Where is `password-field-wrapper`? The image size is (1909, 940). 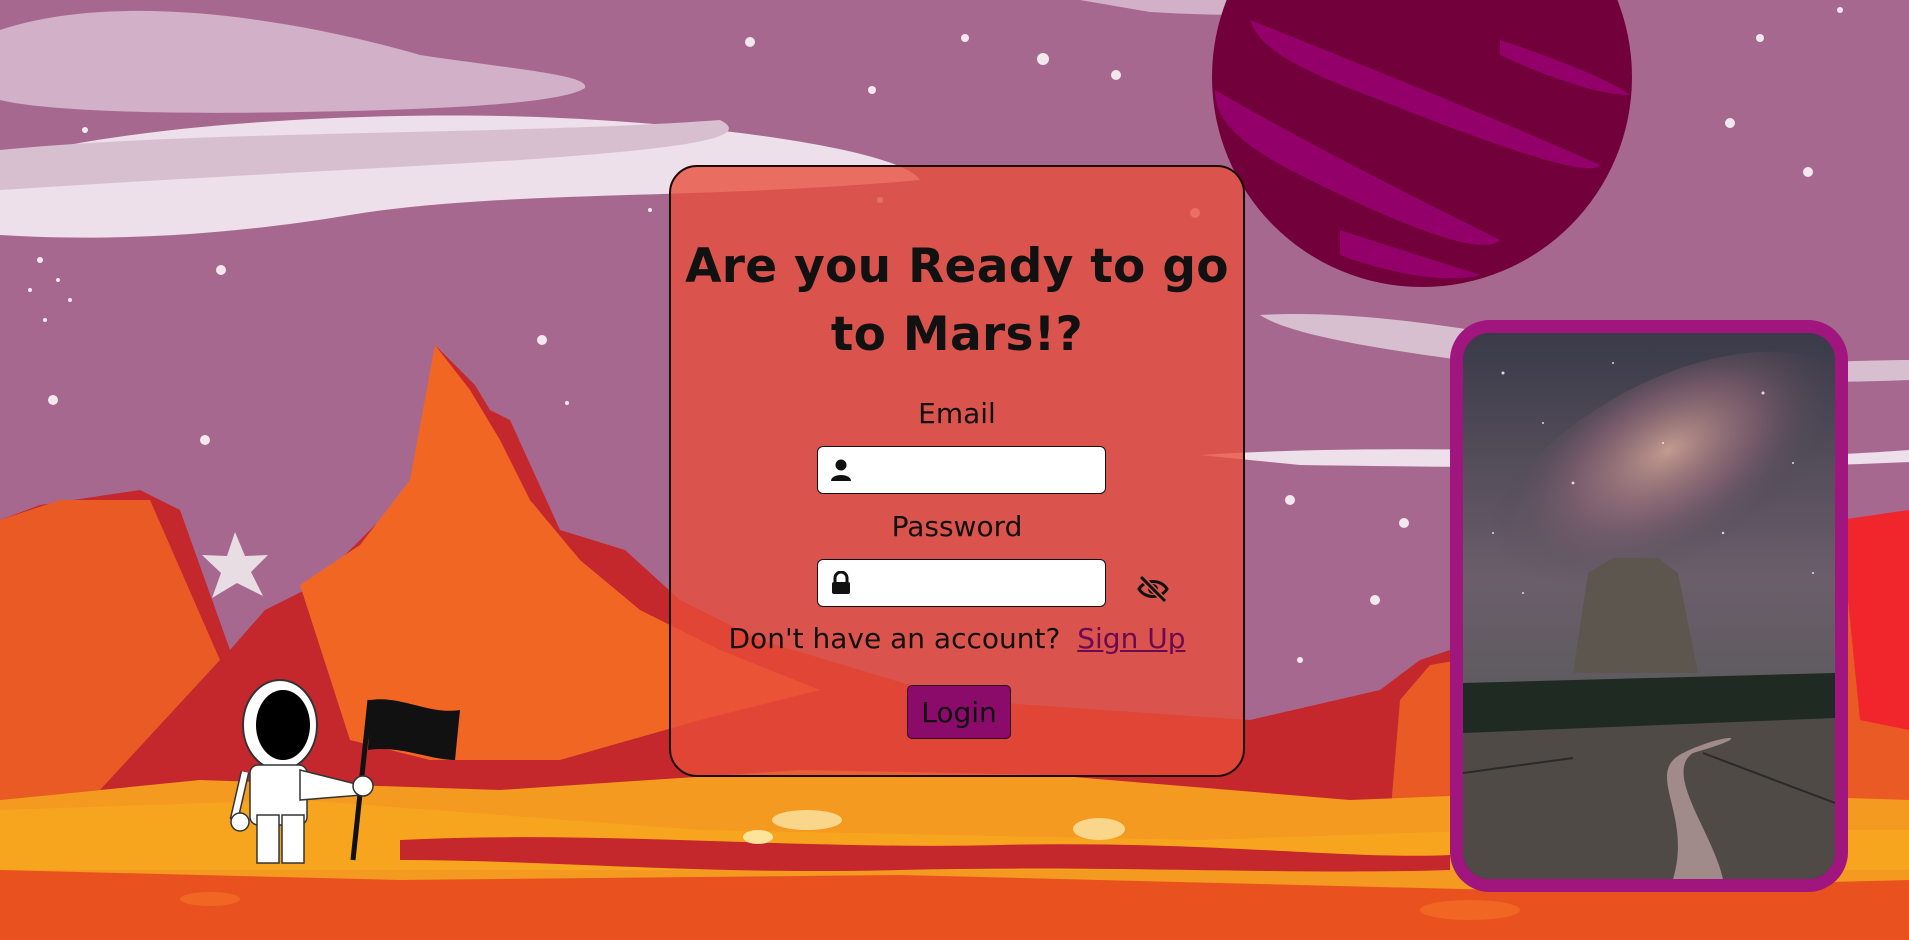 password-field-wrapper is located at coordinates (961, 583).